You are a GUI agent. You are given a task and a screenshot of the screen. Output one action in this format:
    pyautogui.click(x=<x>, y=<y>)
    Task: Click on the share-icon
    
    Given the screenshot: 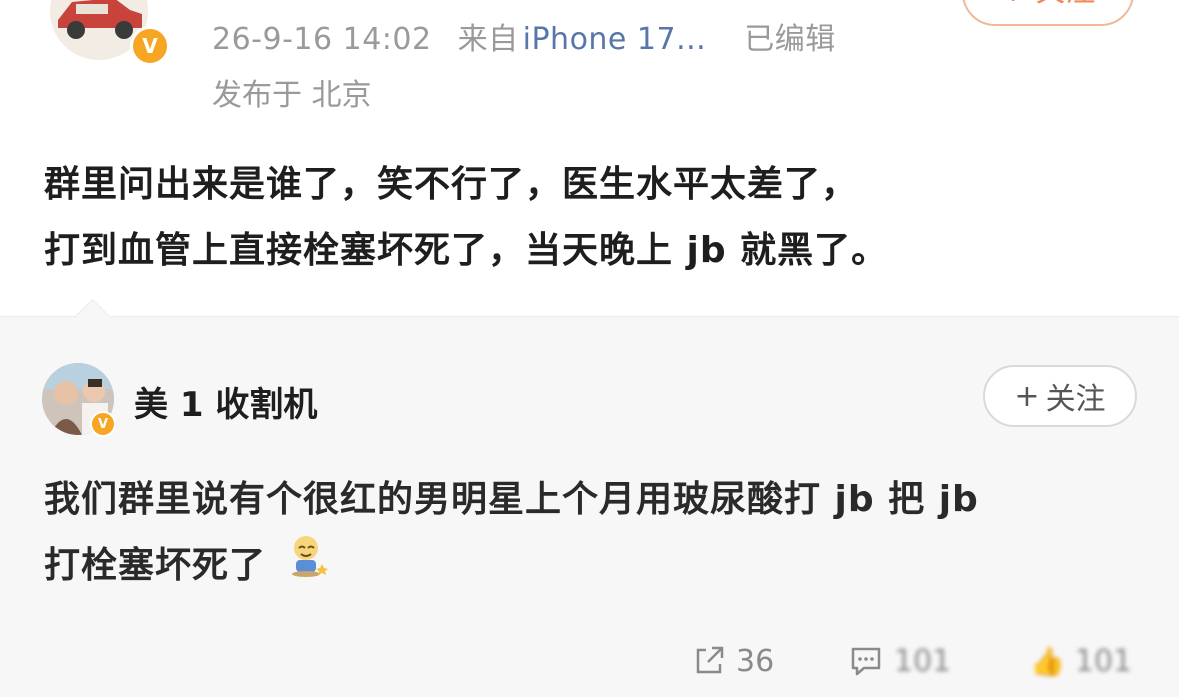 What is the action you would take?
    pyautogui.click(x=710, y=660)
    